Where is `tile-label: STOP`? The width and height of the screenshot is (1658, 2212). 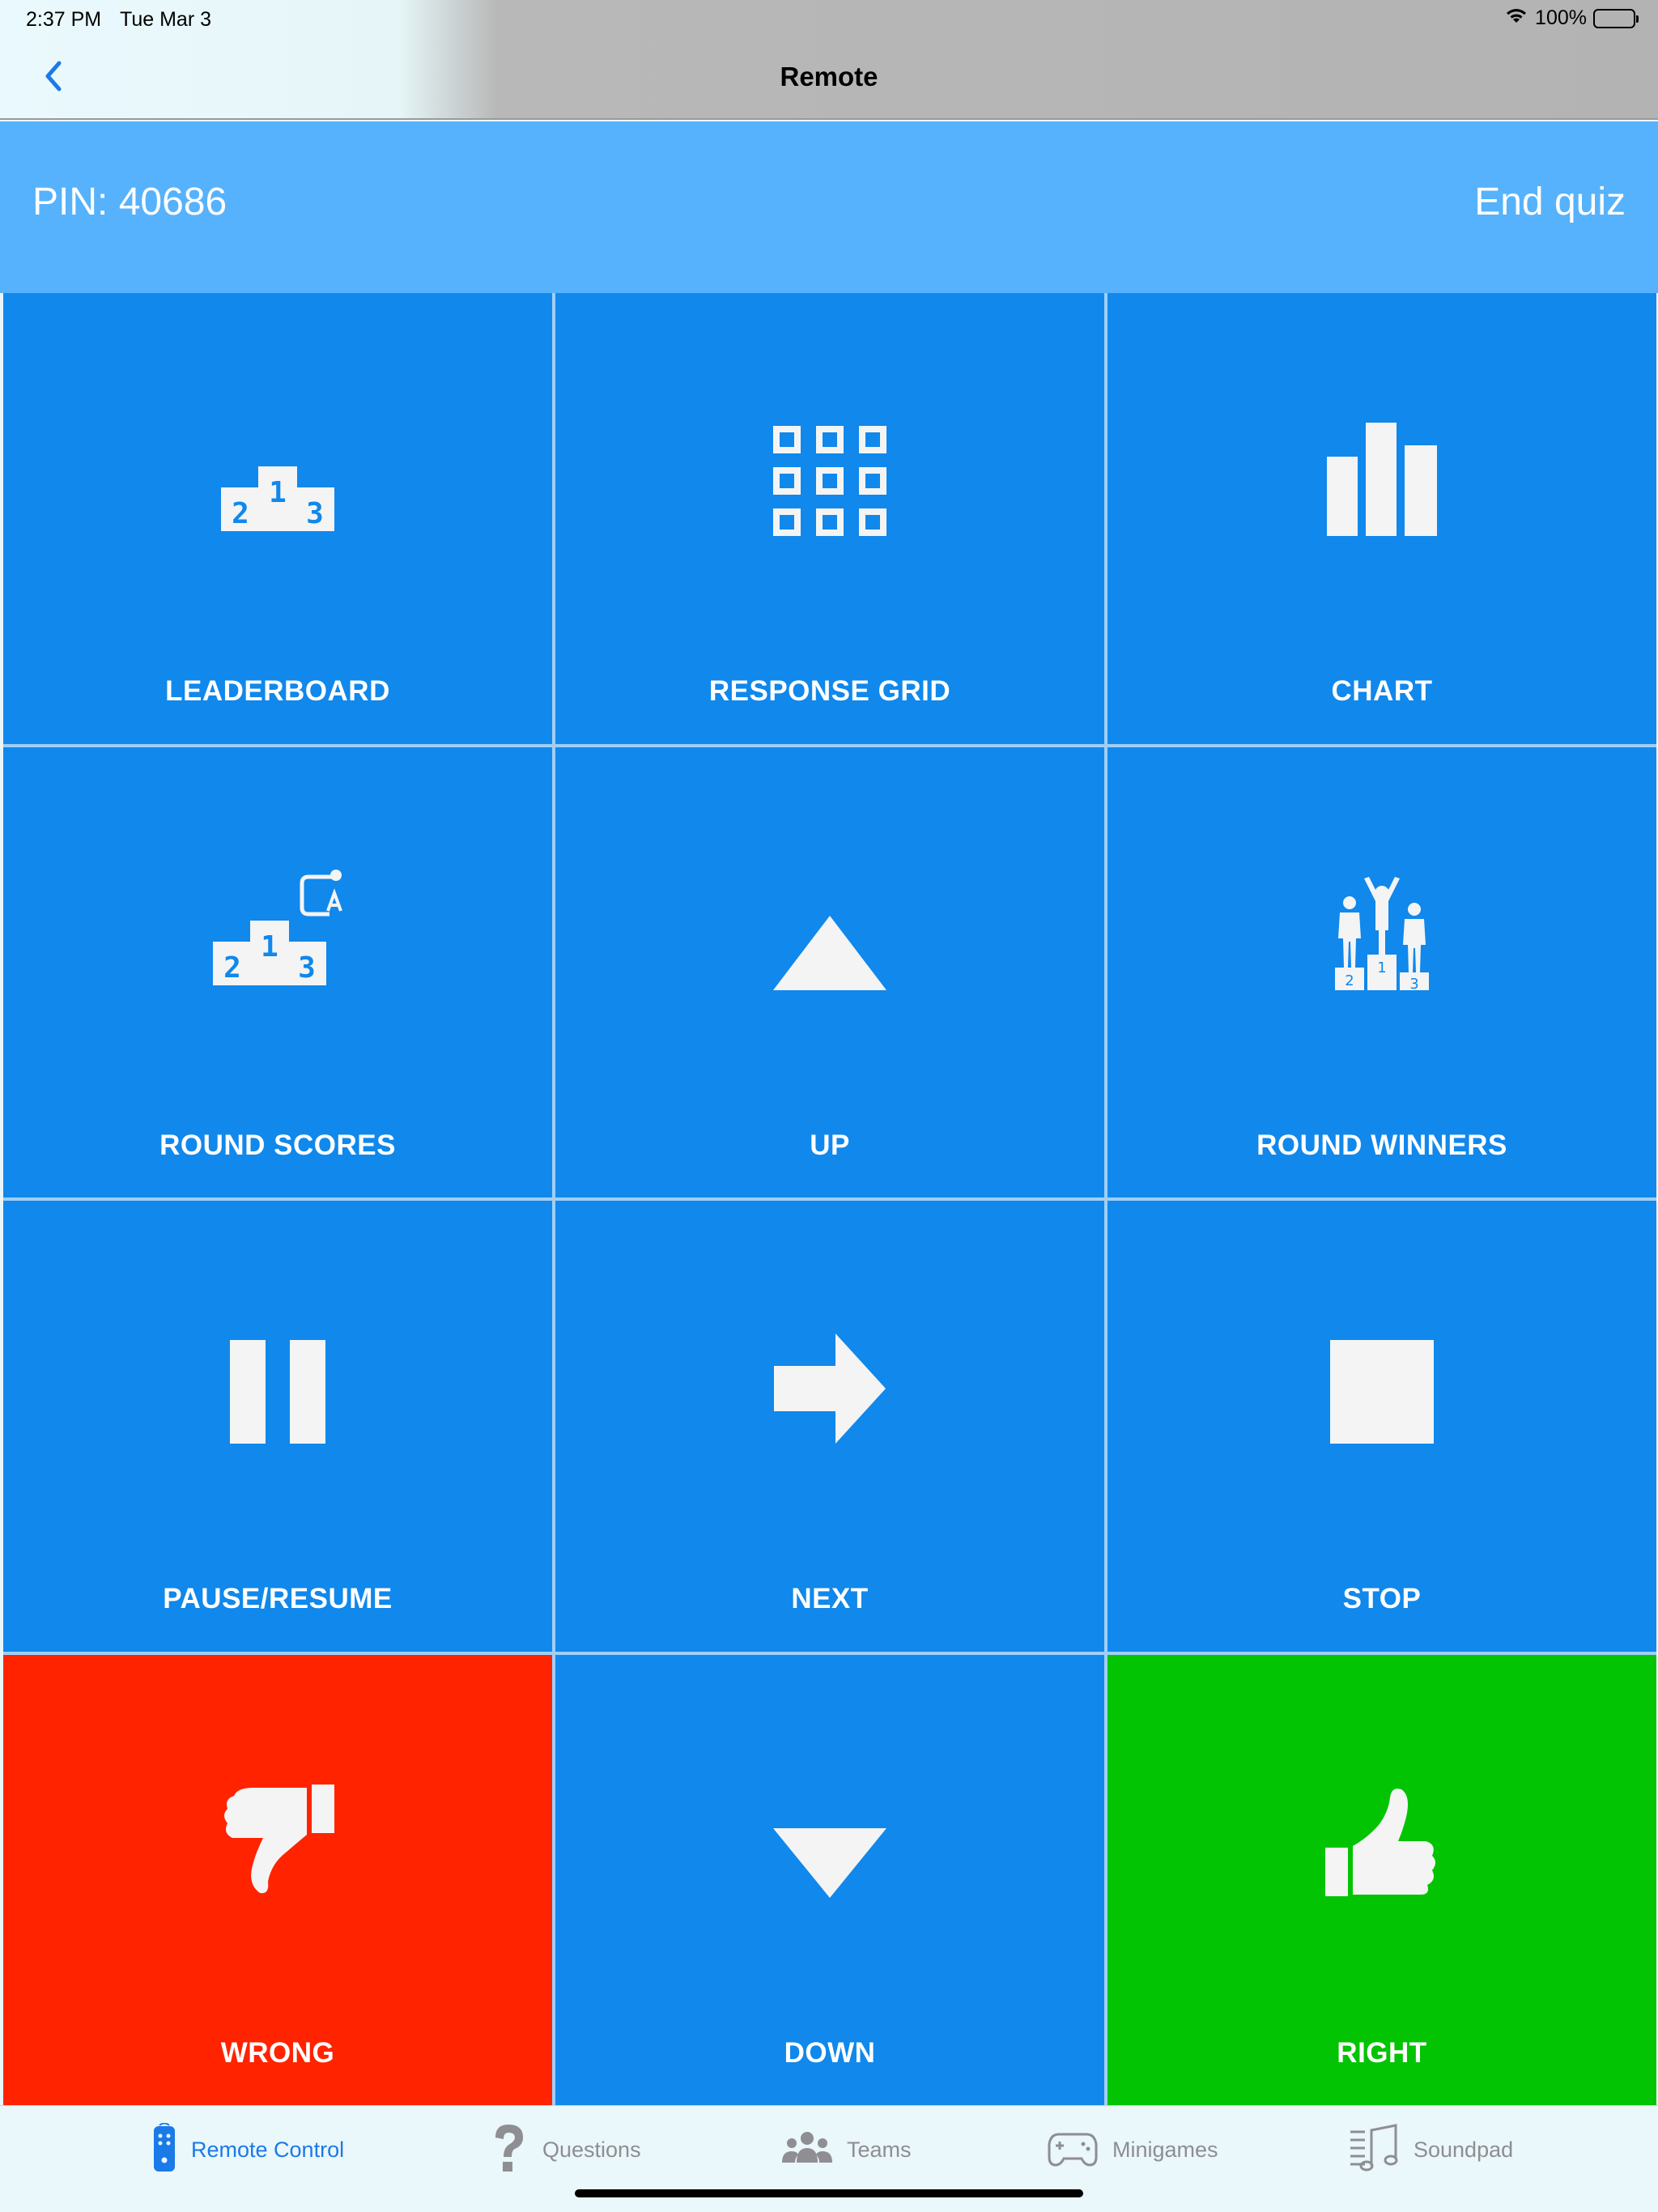
tile-label: STOP is located at coordinates (1382, 1599).